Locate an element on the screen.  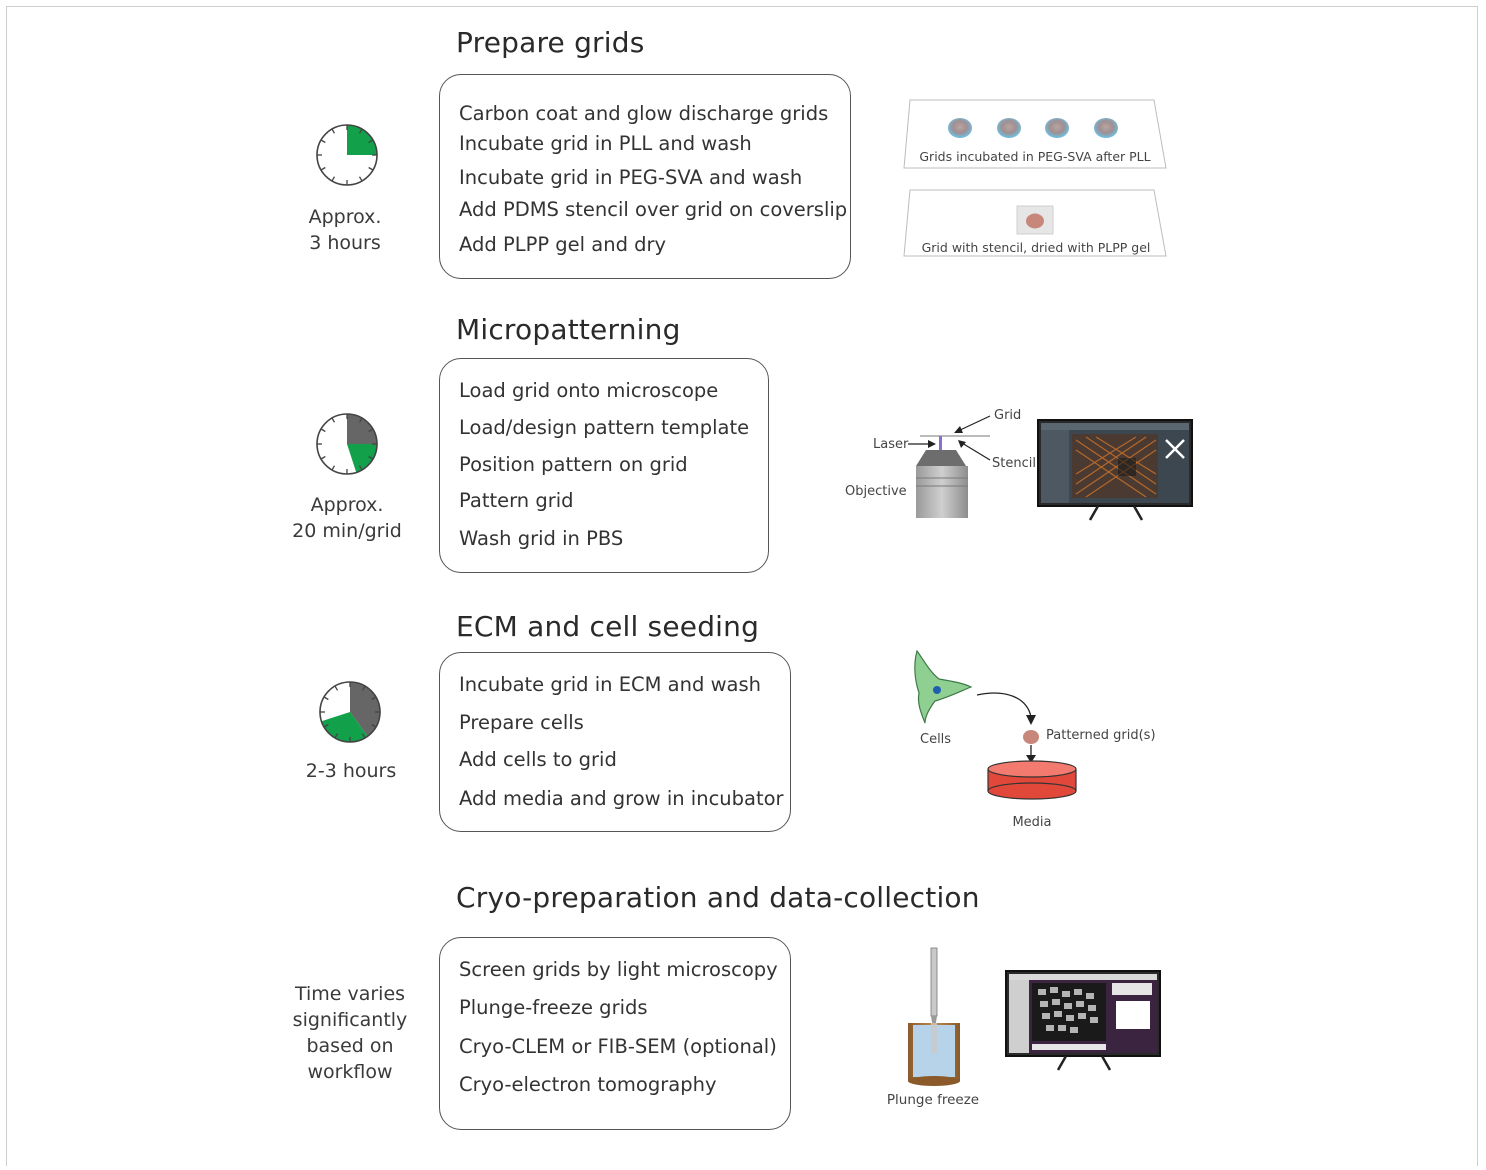
label-stencil: Stencil is located at coordinates (1014, 463).